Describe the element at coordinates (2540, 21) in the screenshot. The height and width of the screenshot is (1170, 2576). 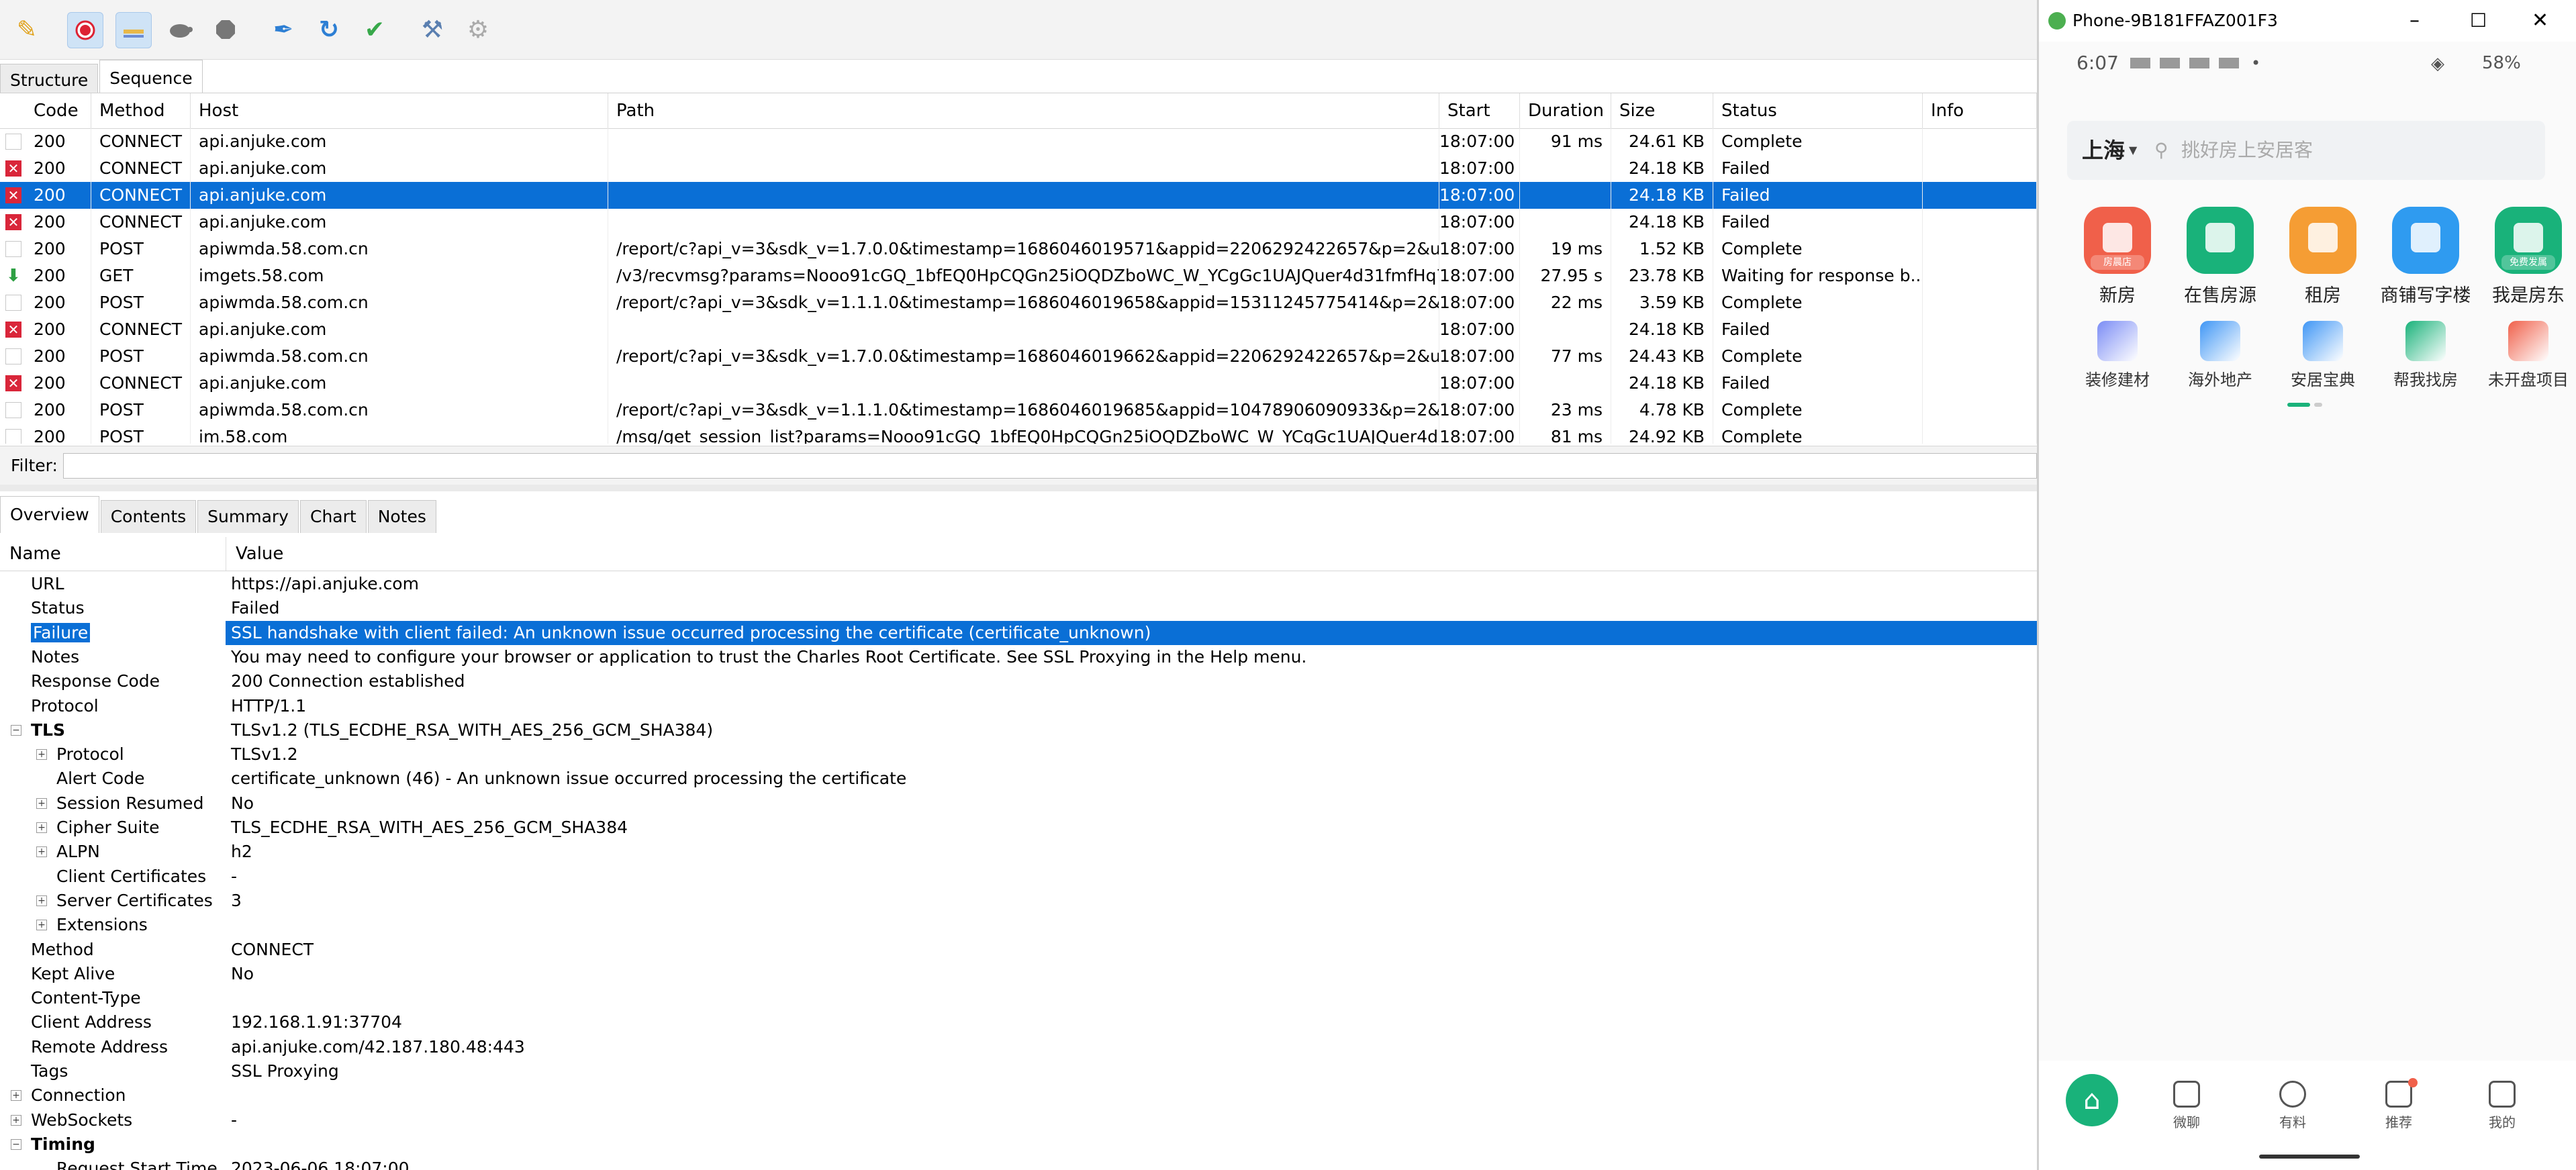
I see `close-icon: ✕` at that location.